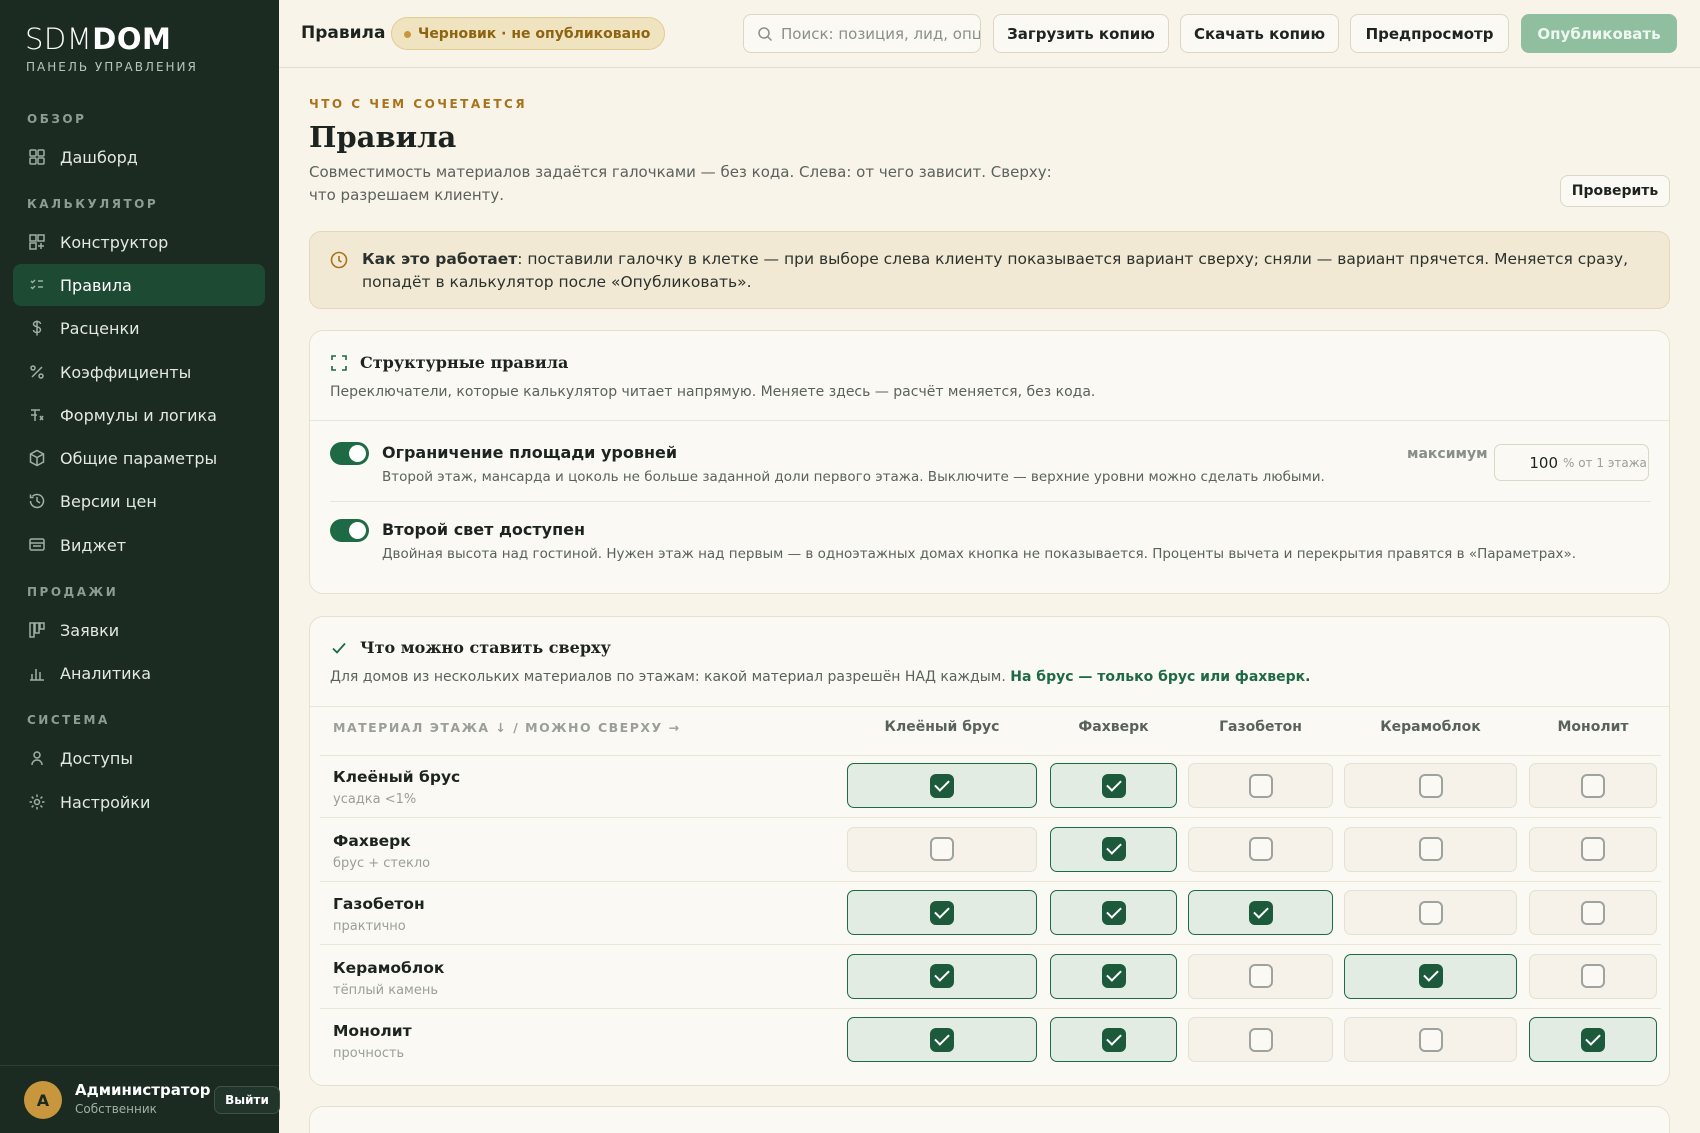 This screenshot has width=1700, height=1133. What do you see at coordinates (1605, 463) in the screenshot?
I see `max-unit: % от 1 этажа` at bounding box center [1605, 463].